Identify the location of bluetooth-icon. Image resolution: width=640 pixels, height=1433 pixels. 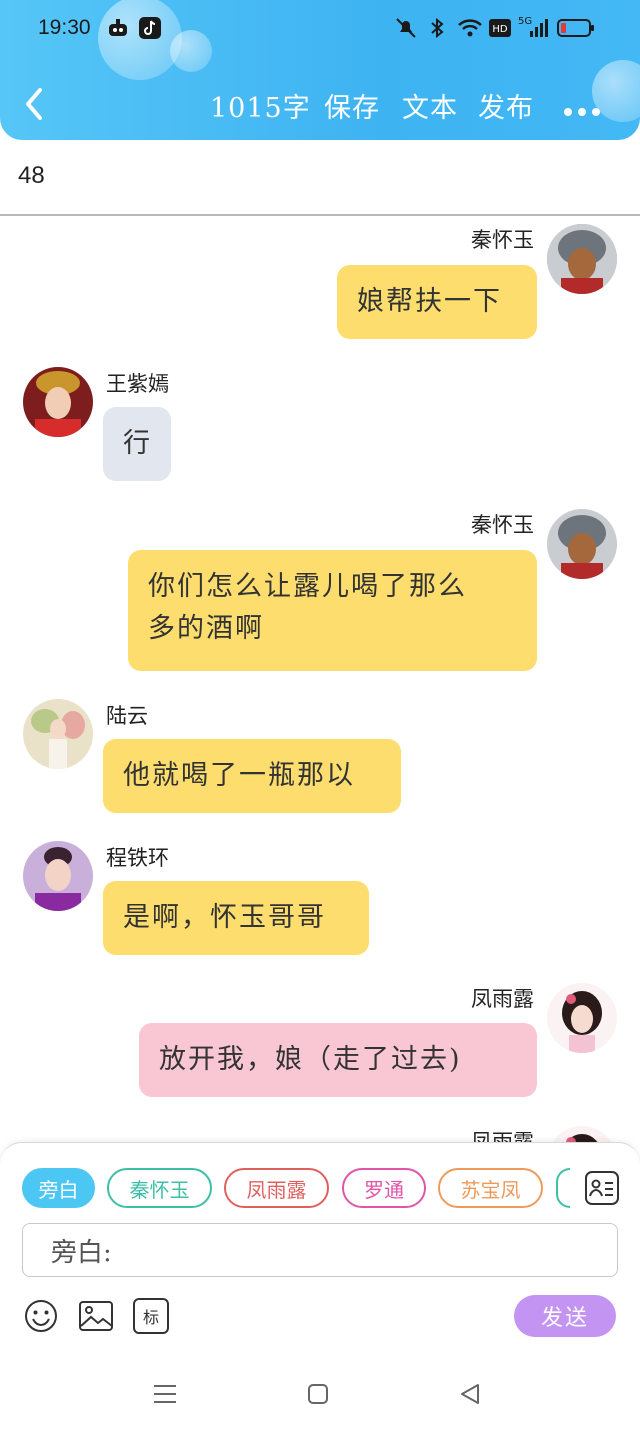
(437, 28).